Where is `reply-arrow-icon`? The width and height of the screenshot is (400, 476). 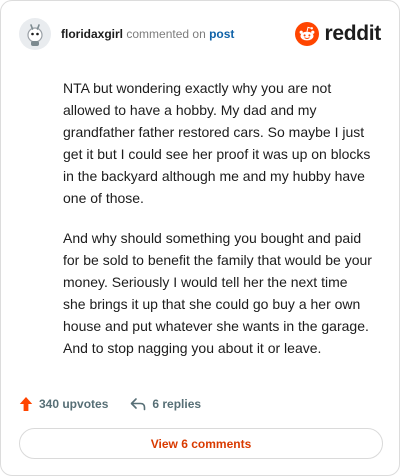
reply-arrow-icon is located at coordinates (138, 404).